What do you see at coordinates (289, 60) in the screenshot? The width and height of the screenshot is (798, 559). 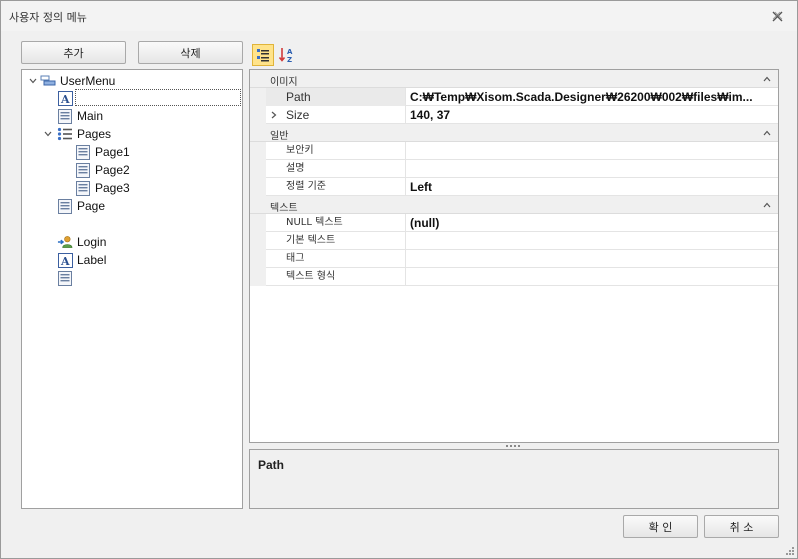 I see `svg-text: Z` at bounding box center [289, 60].